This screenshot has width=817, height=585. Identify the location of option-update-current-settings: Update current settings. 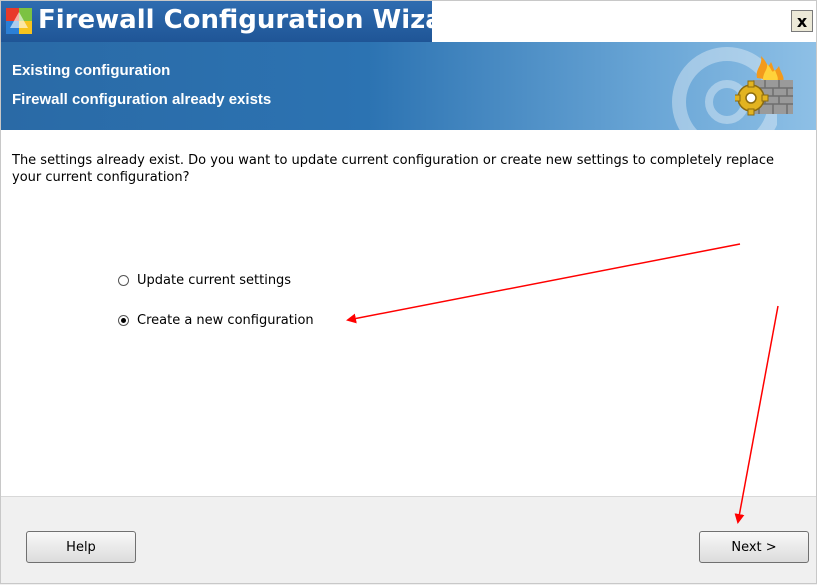
(204, 280).